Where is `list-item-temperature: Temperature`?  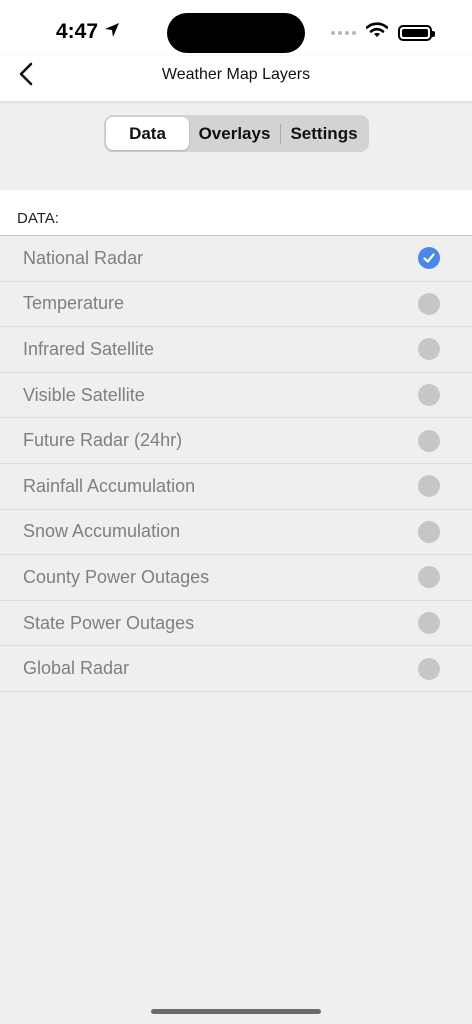 list-item-temperature: Temperature is located at coordinates (236, 305).